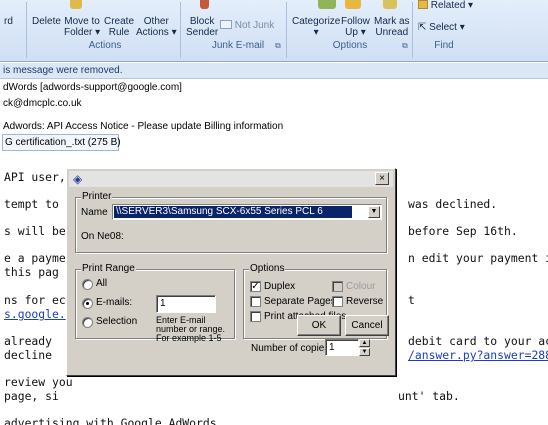  Describe the element at coordinates (463, 231) in the screenshot. I see `body-line: before Sep 16th.` at that location.